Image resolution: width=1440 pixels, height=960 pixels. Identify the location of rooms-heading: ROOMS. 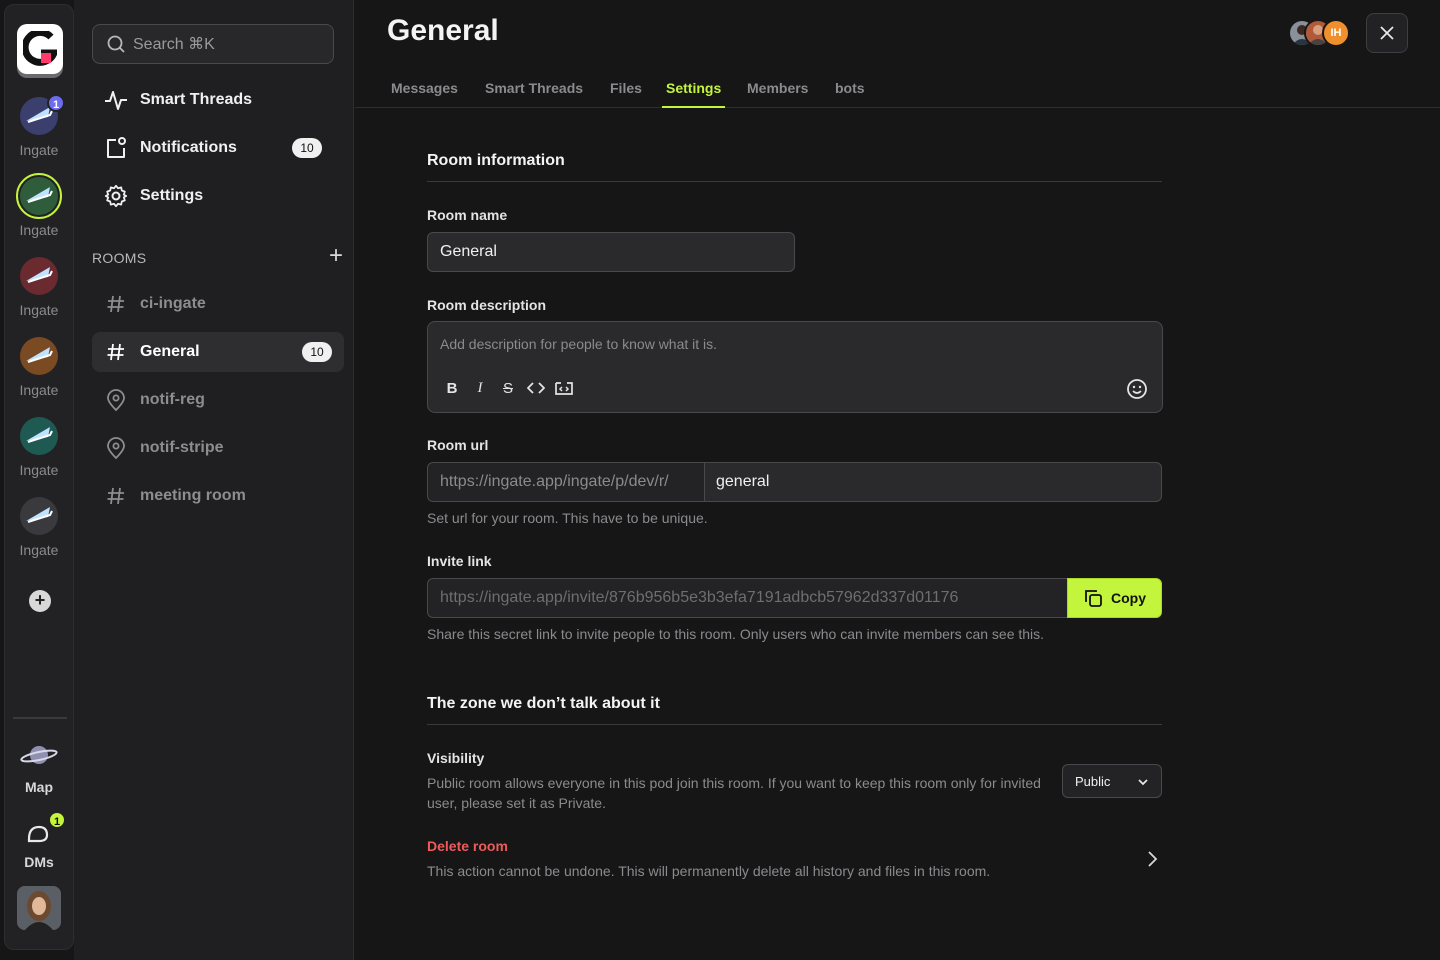
(119, 258).